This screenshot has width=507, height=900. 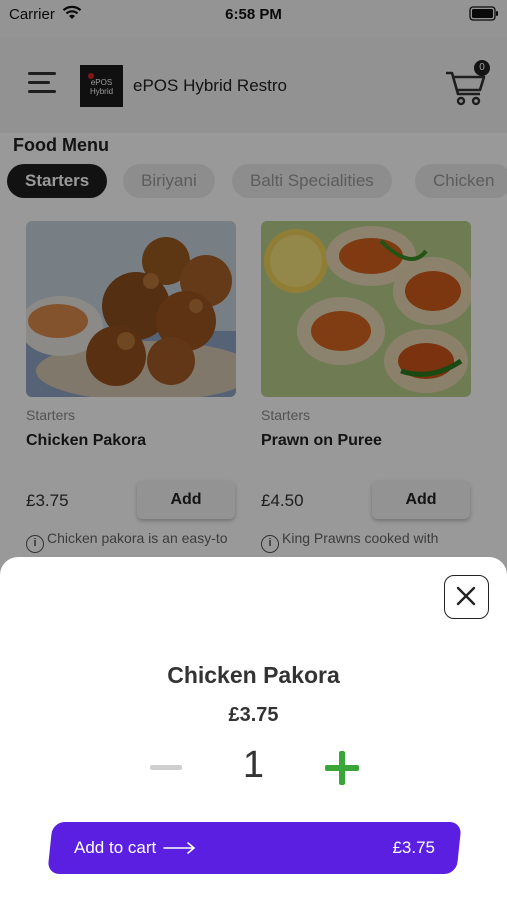 I want to click on close-button, so click(x=466, y=597).